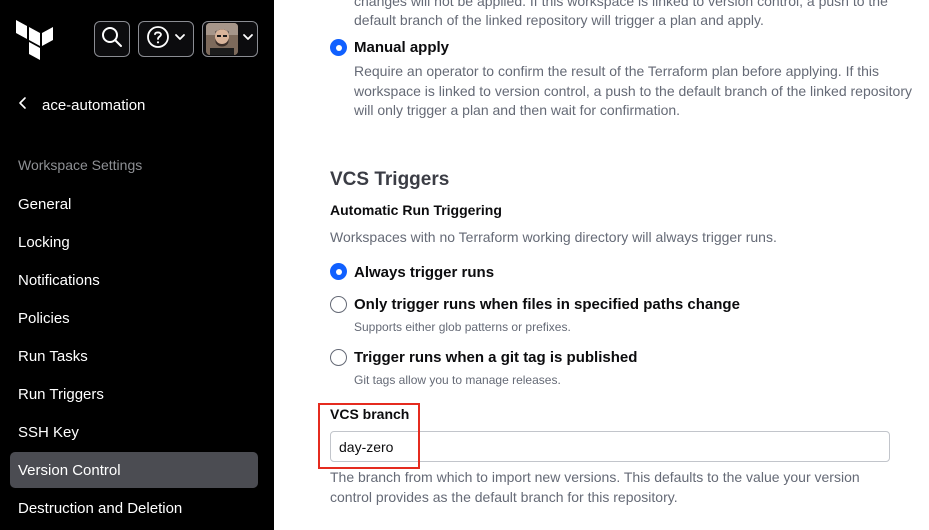 This screenshot has width=929, height=530. Describe the element at coordinates (495, 357) in the screenshot. I see `git-tag-trigger-label: Trigger runs when a git tag is published` at that location.